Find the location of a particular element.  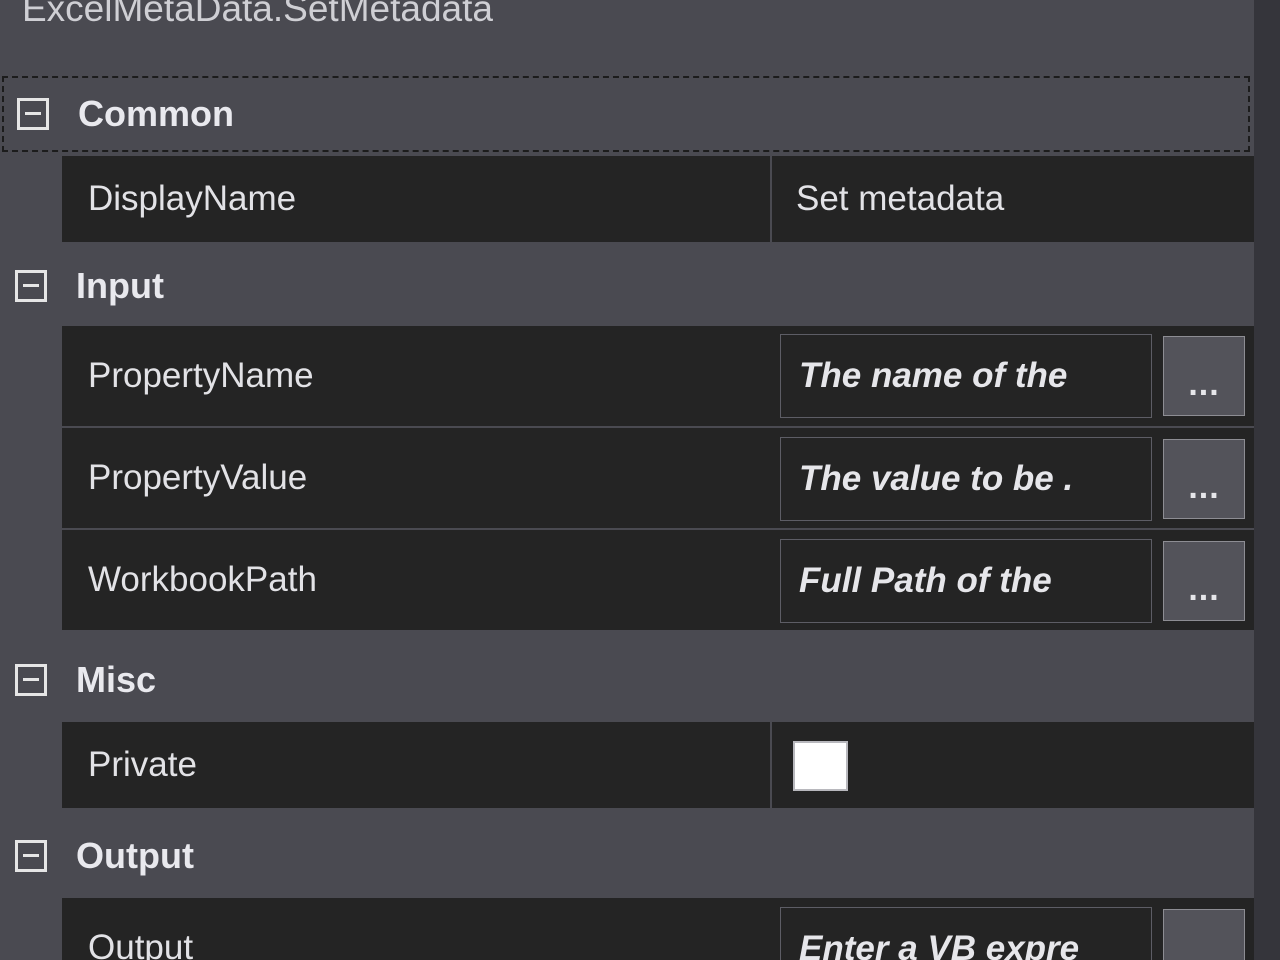

expression-editor-workbookpath: Full Path of the is located at coordinates (966, 581).